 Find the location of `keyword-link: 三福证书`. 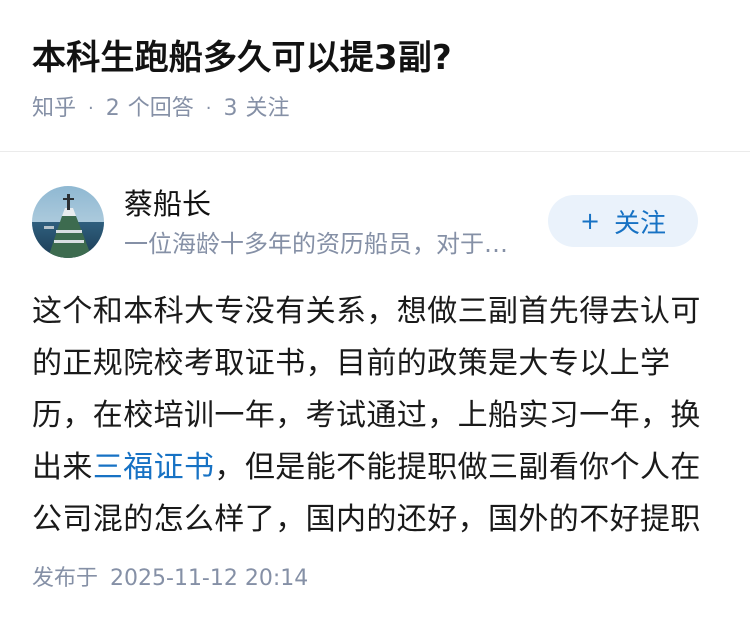

keyword-link: 三福证书 is located at coordinates (154, 467).